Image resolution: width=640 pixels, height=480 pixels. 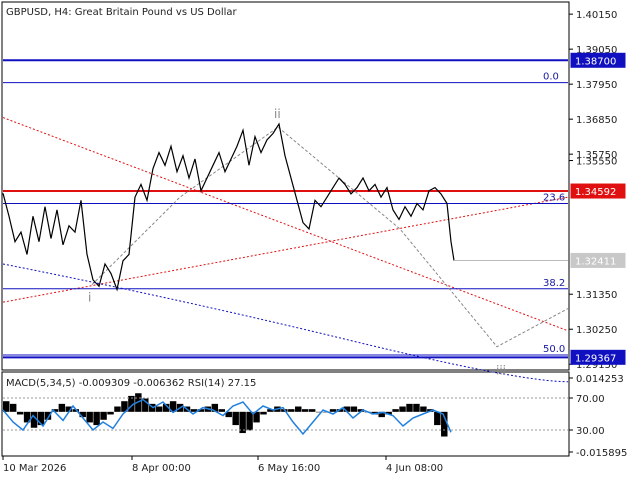 What do you see at coordinates (596, 15) in the screenshot?
I see `price-axis-tick-label: 1.40150` at bounding box center [596, 15].